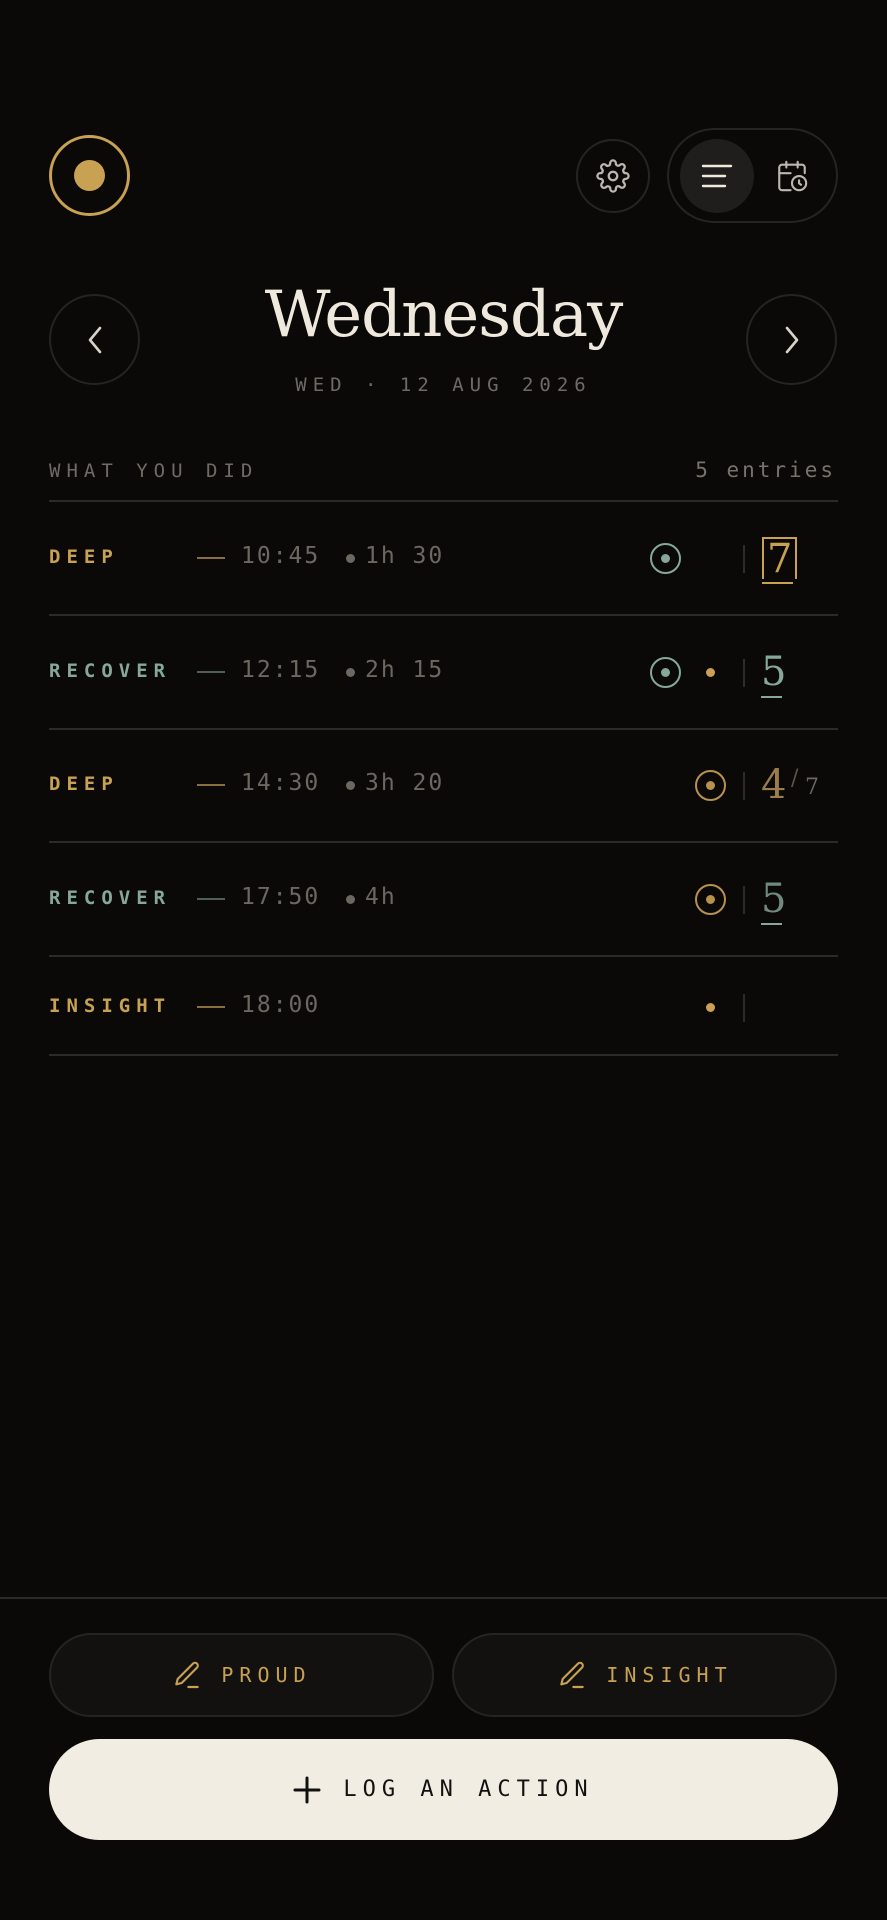  I want to click on entry-row: DEEP 10:45 1h 30 7, so click(443, 559).